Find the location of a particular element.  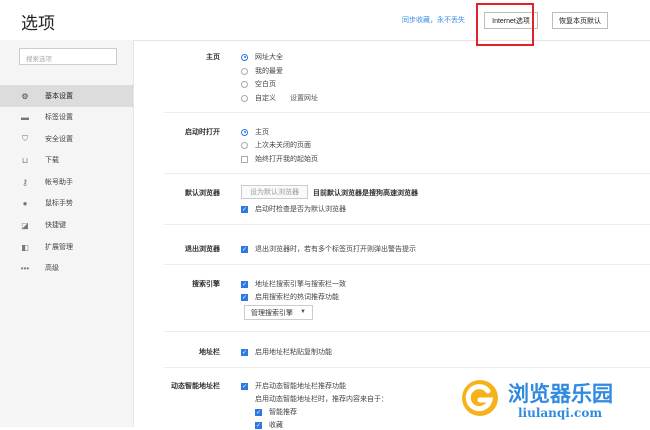

watermark-logo-icon is located at coordinates (480, 398).